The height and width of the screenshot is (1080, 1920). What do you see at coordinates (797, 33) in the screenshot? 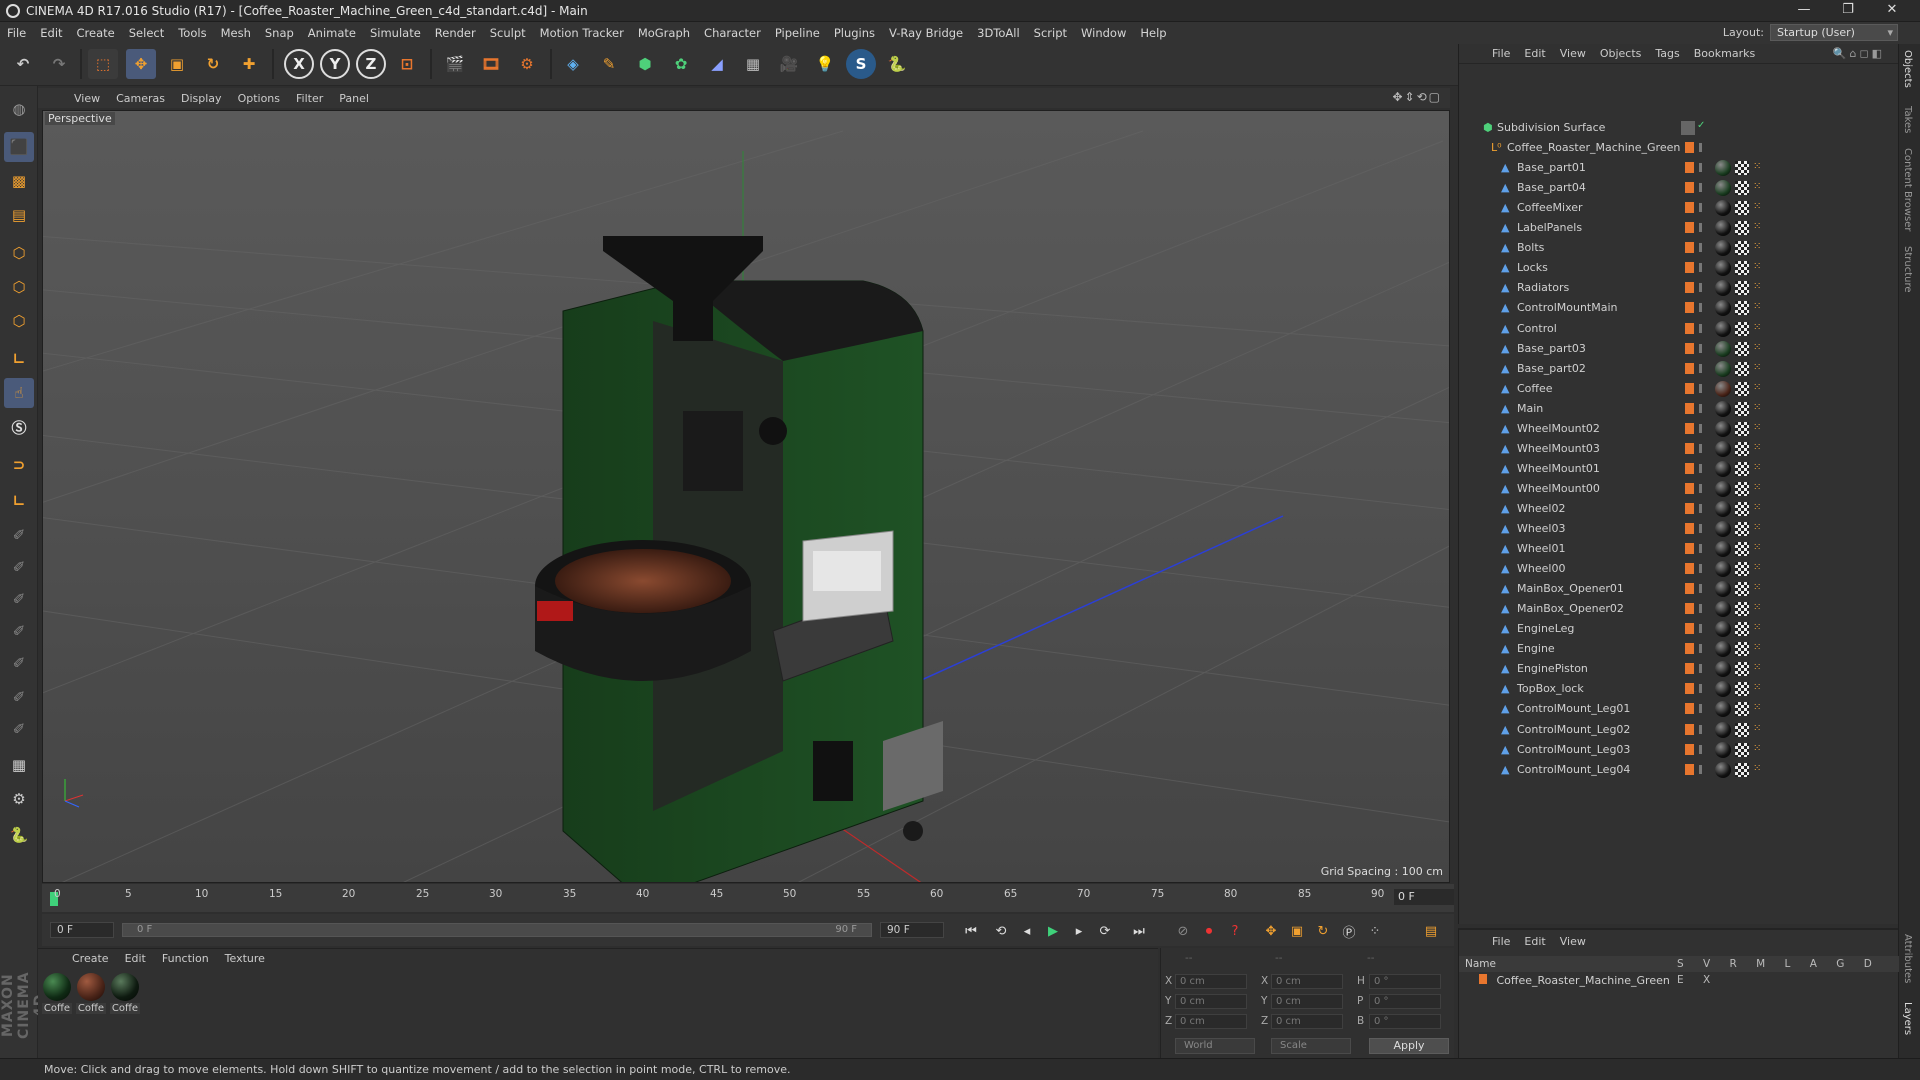
I see `menu-pipeline: Pipeline` at bounding box center [797, 33].